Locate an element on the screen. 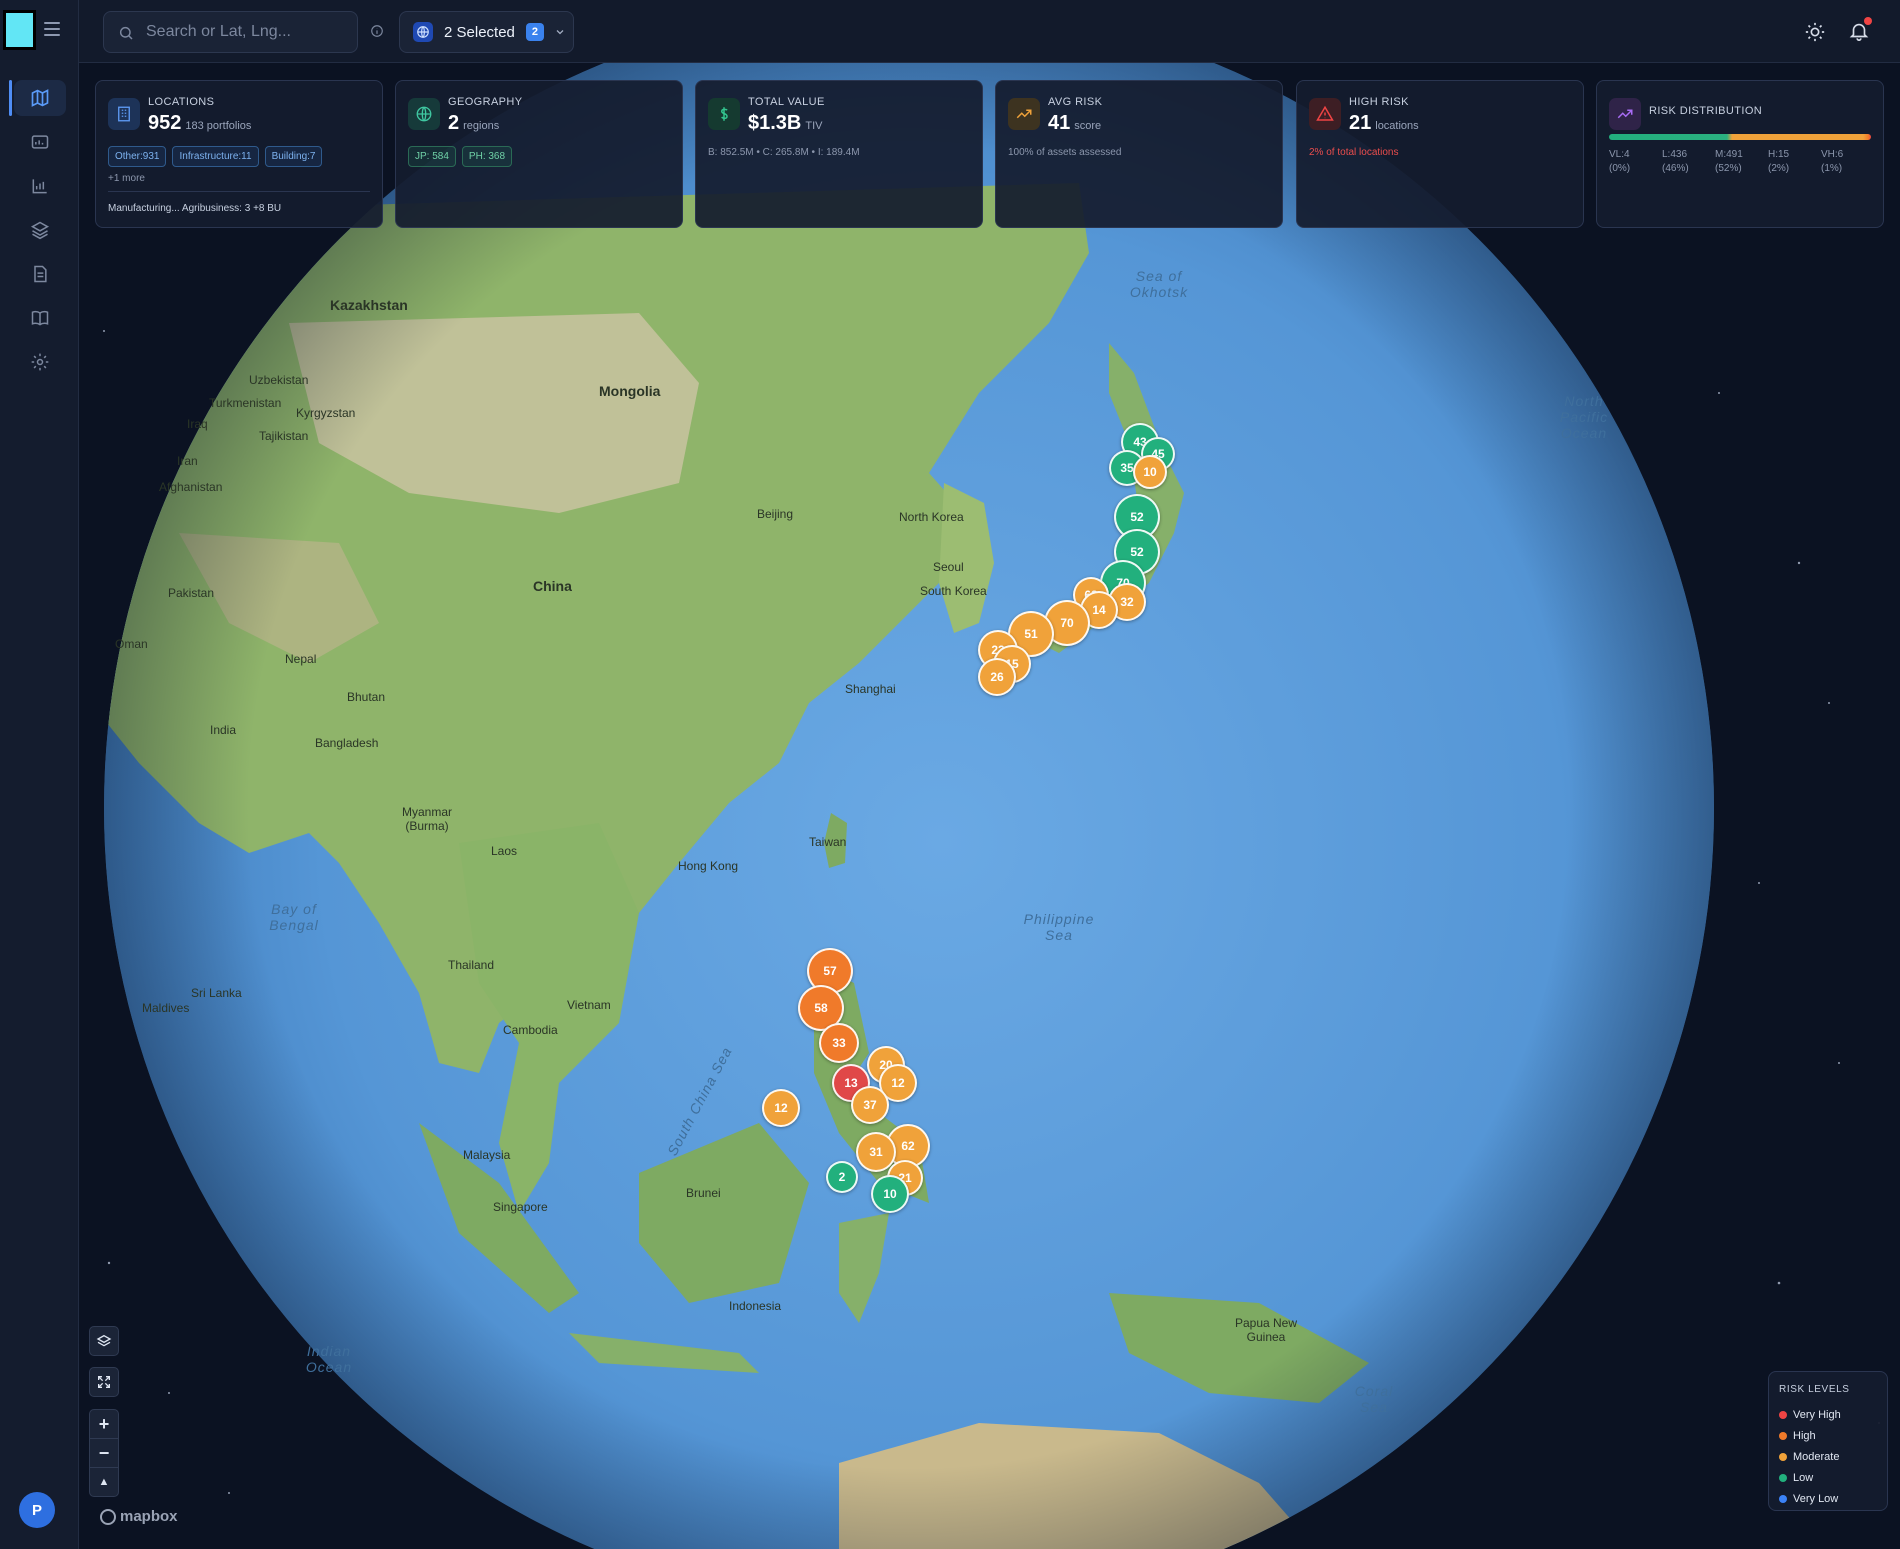 Image resolution: width=1900 pixels, height=1549 pixels. locations-more-link: +1 more is located at coordinates (126, 178).